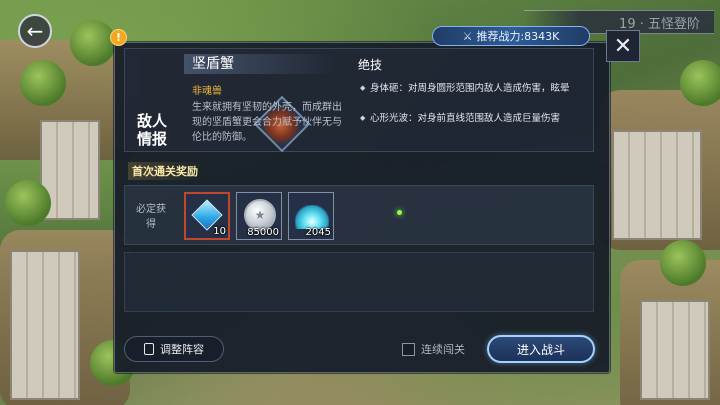  What do you see at coordinates (518, 36) in the screenshot?
I see `recommended-power-text: 推荐战力:8343K` at bounding box center [518, 36].